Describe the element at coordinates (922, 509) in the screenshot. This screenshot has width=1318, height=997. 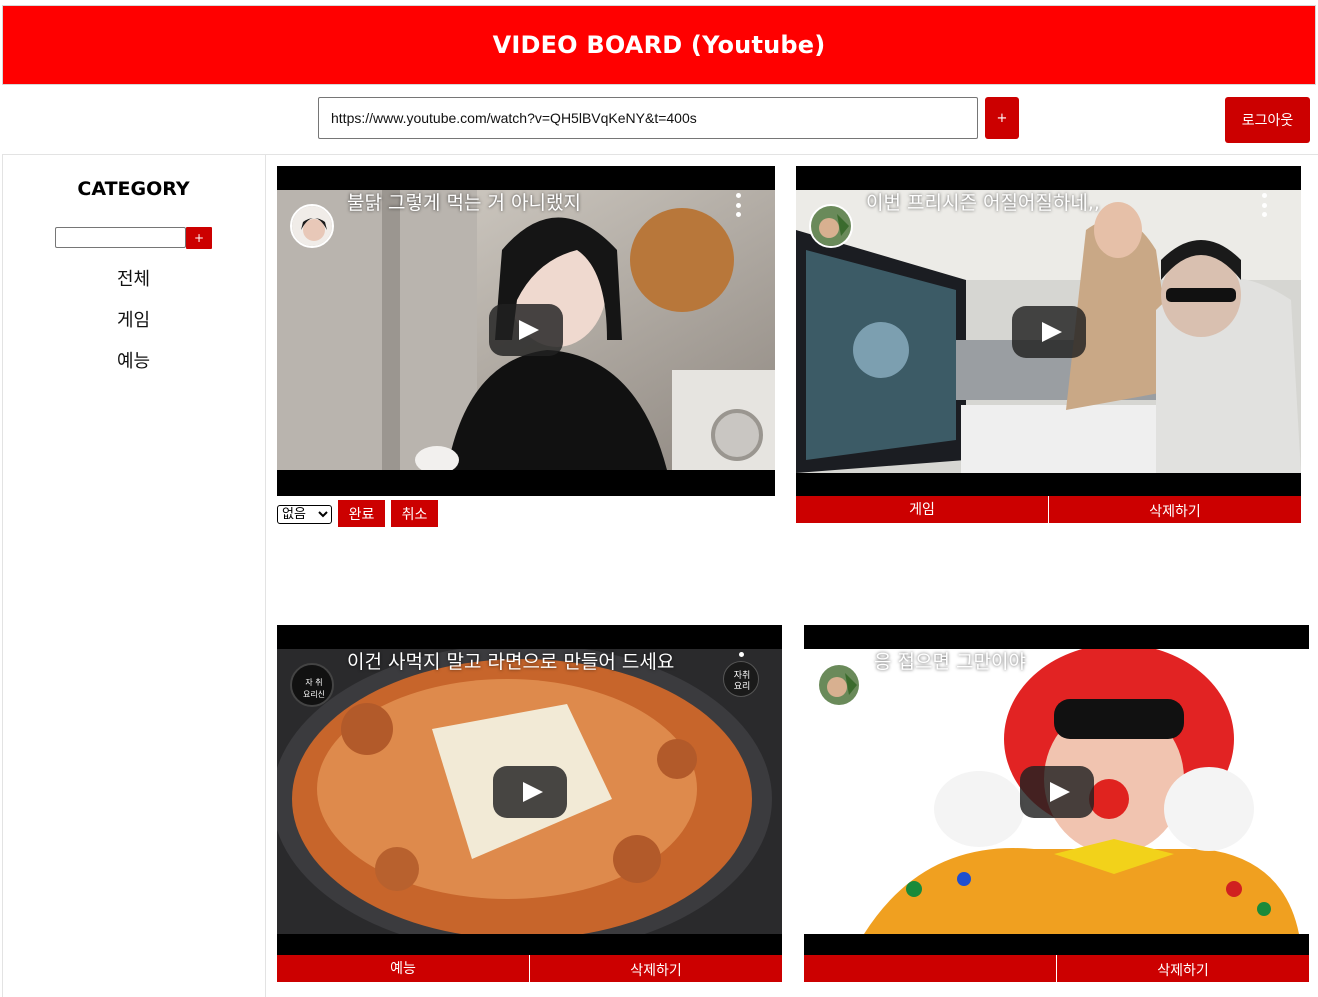
I see `video-category-label: 게임` at that location.